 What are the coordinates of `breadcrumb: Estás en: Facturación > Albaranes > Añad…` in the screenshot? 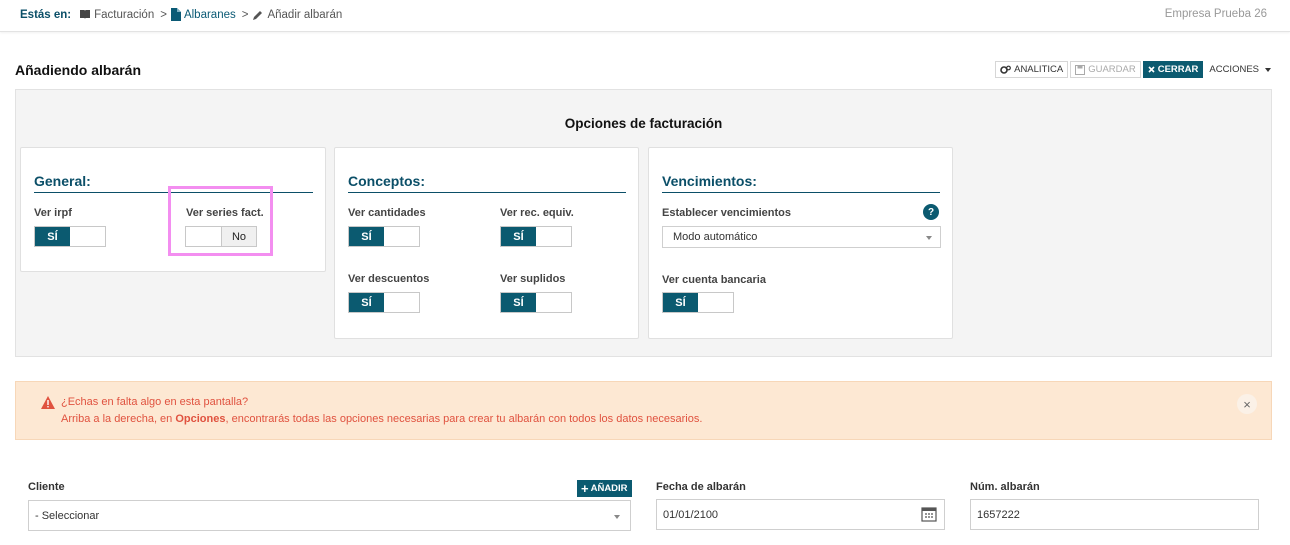 It's located at (183, 14).